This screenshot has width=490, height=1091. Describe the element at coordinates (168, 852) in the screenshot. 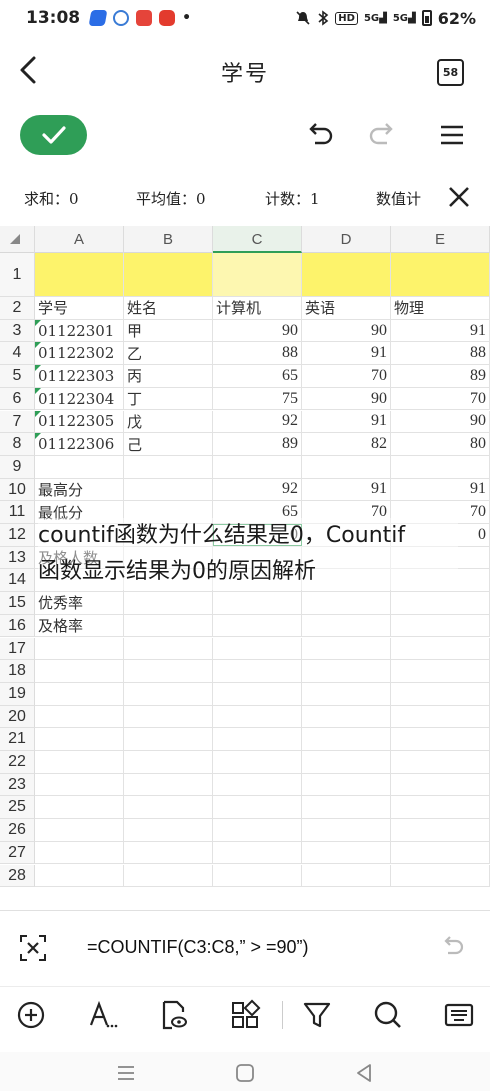

I see `cell-b27` at that location.